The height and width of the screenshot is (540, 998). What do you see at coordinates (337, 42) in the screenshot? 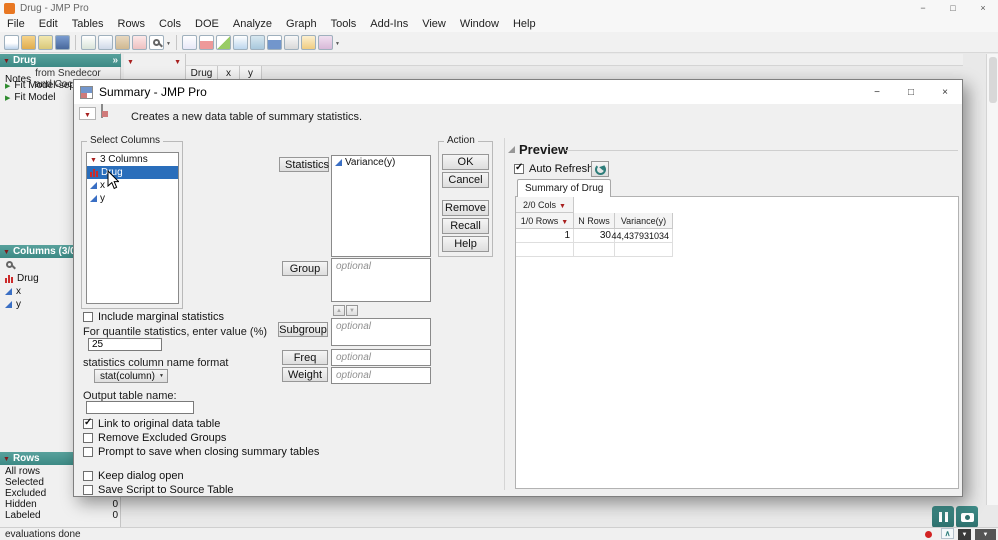
I see `toolbar-overflow-icon` at bounding box center [337, 42].